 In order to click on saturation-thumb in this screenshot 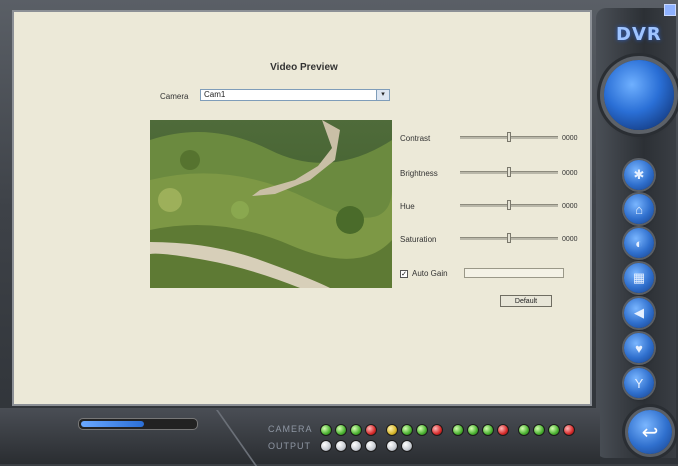, I will do `click(509, 238)`.